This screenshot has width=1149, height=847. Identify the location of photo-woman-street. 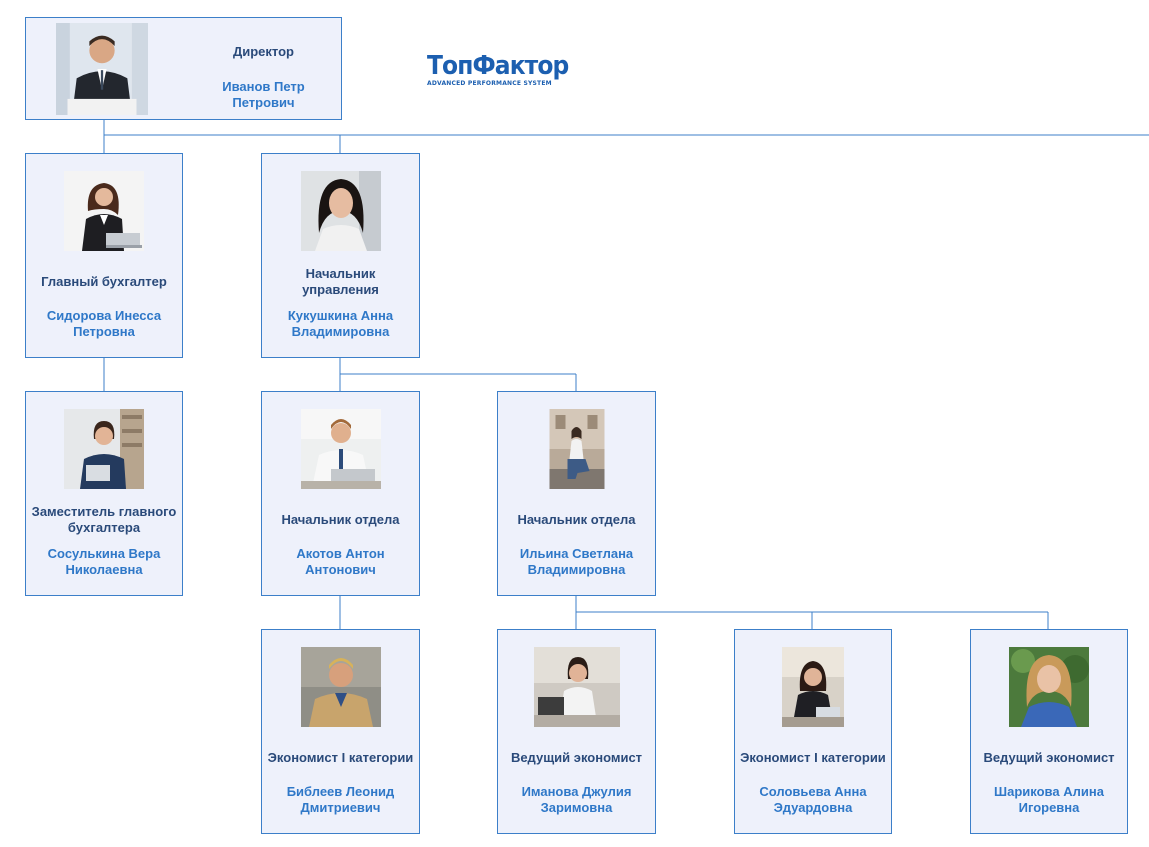
(576, 449).